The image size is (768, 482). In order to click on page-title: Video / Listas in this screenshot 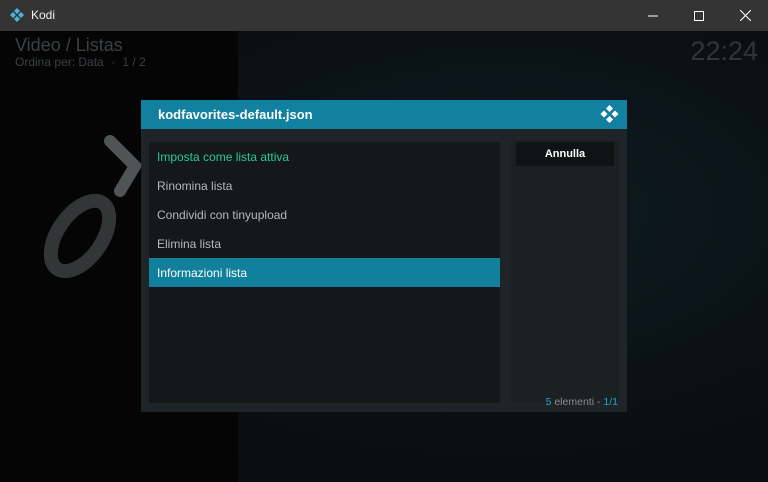, I will do `click(69, 45)`.